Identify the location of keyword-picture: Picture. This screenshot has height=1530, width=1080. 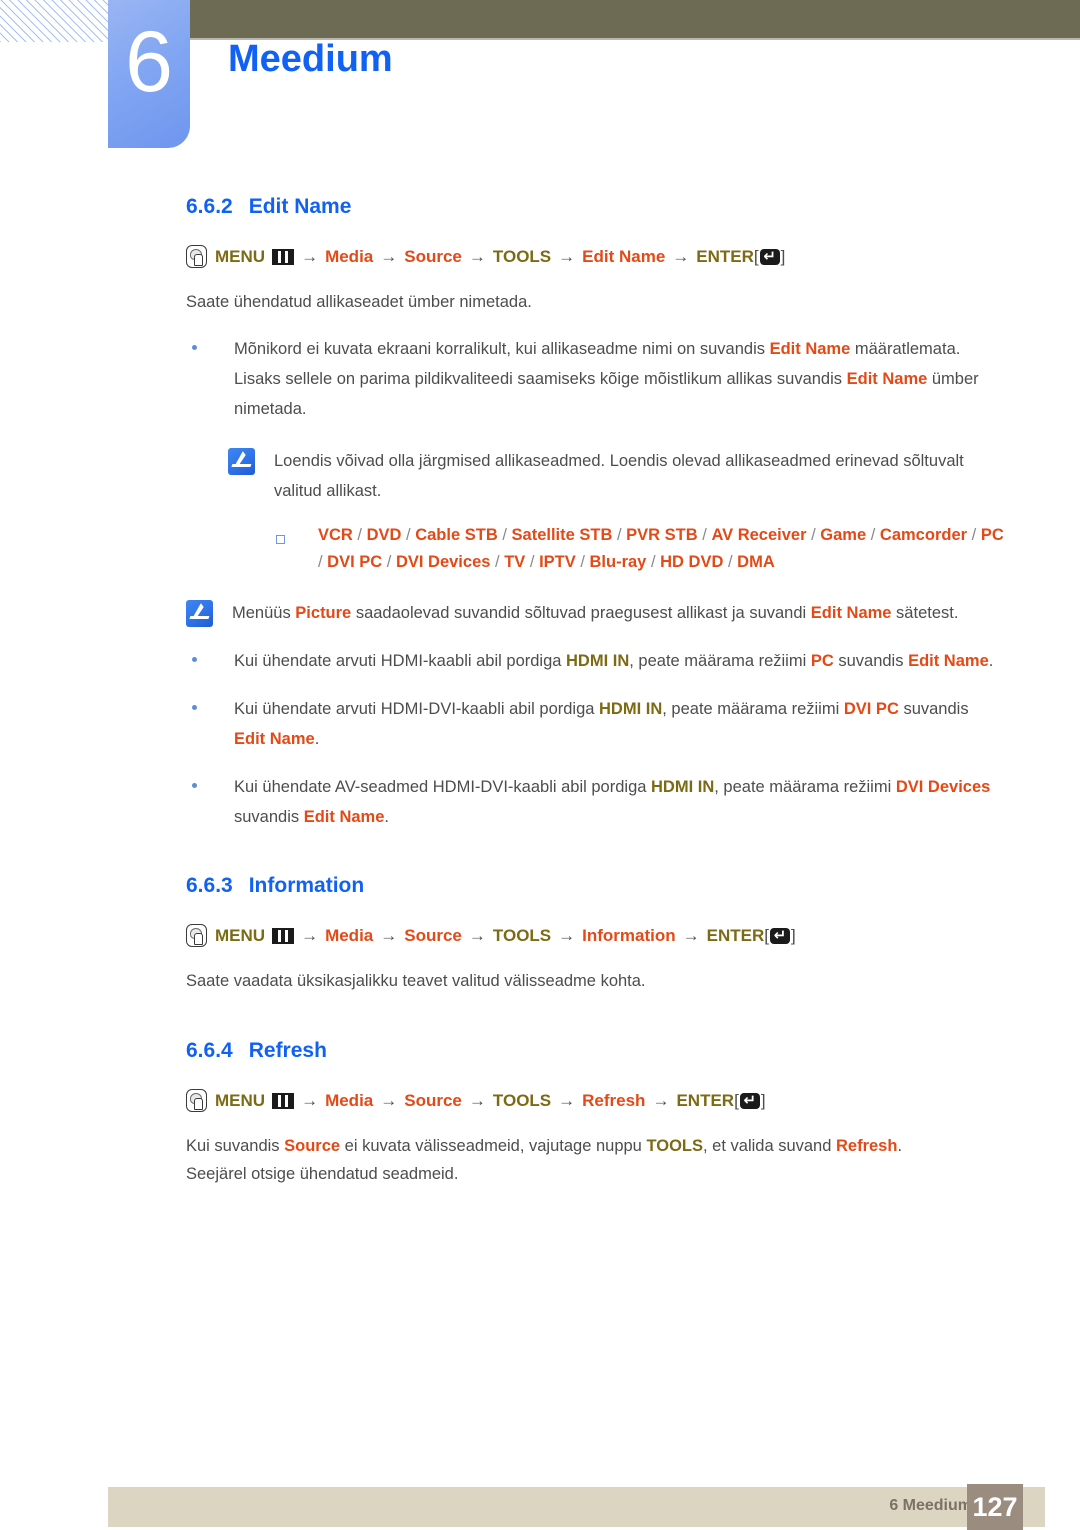
(323, 613).